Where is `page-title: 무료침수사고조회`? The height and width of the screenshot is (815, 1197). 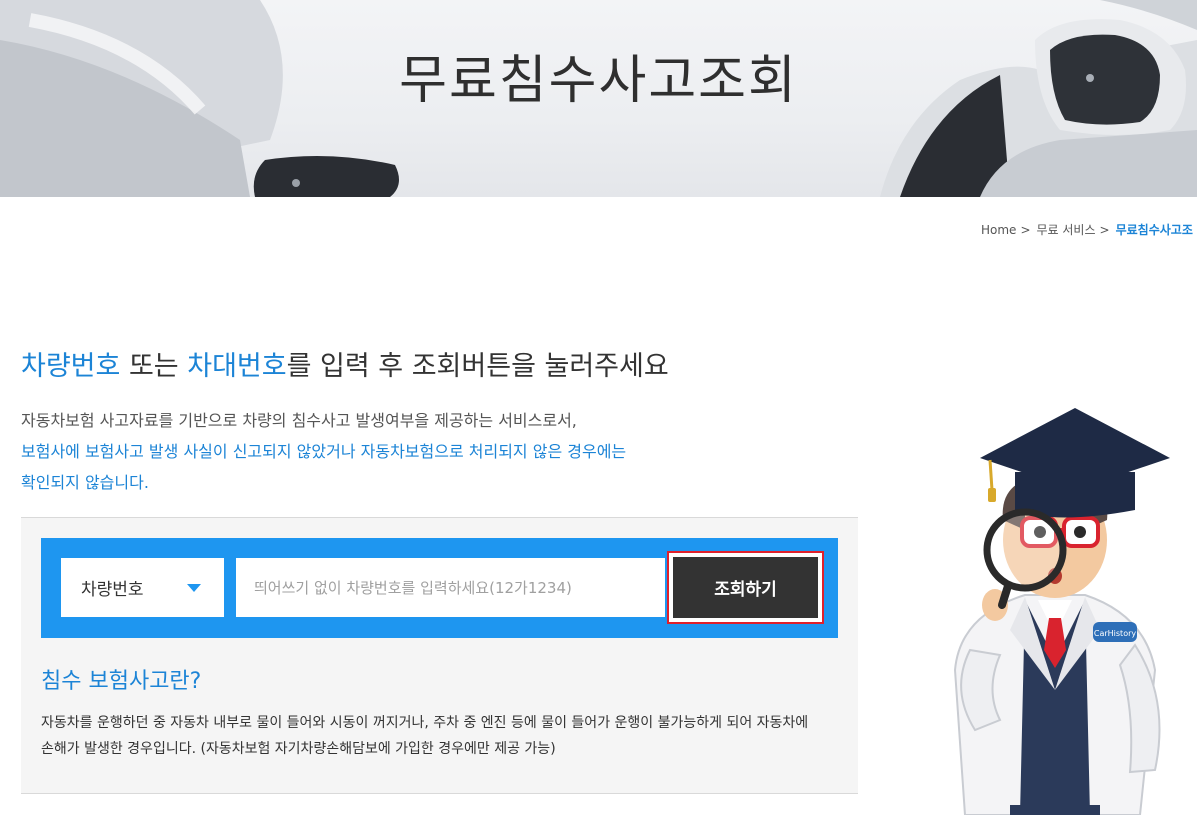 page-title: 무료침수사고조회 is located at coordinates (598, 81).